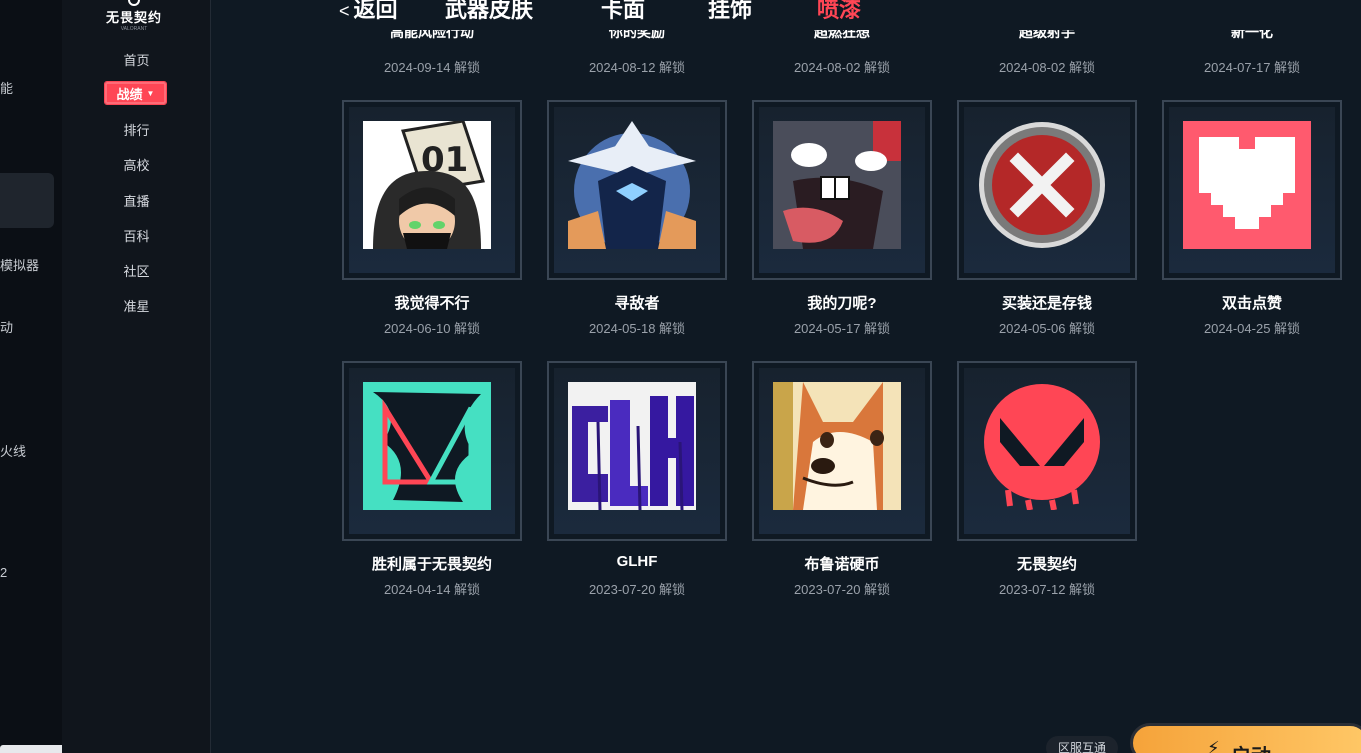  What do you see at coordinates (1046, 564) in the screenshot?
I see `spray-name: 无畏契约` at bounding box center [1046, 564].